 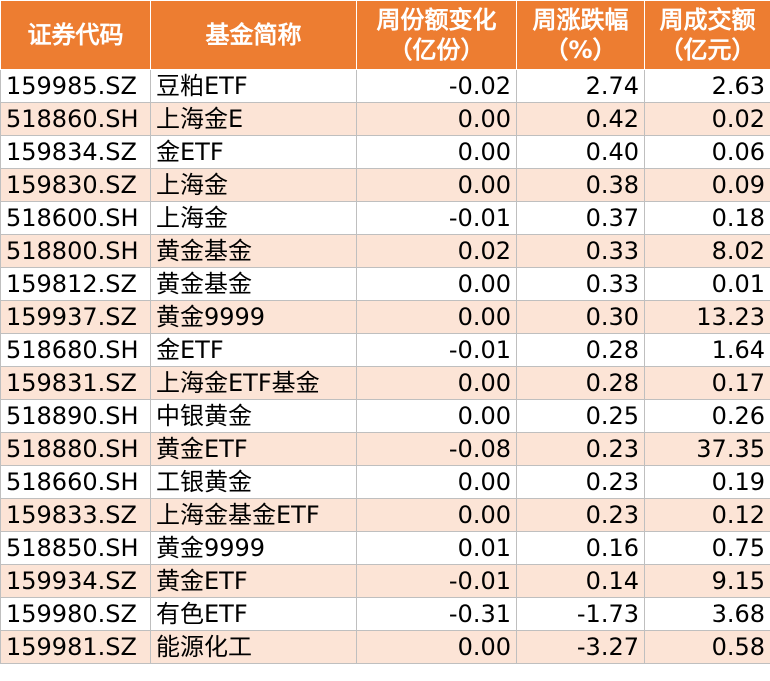 I want to click on cell-pct-change: 0.30, so click(x=580, y=317).